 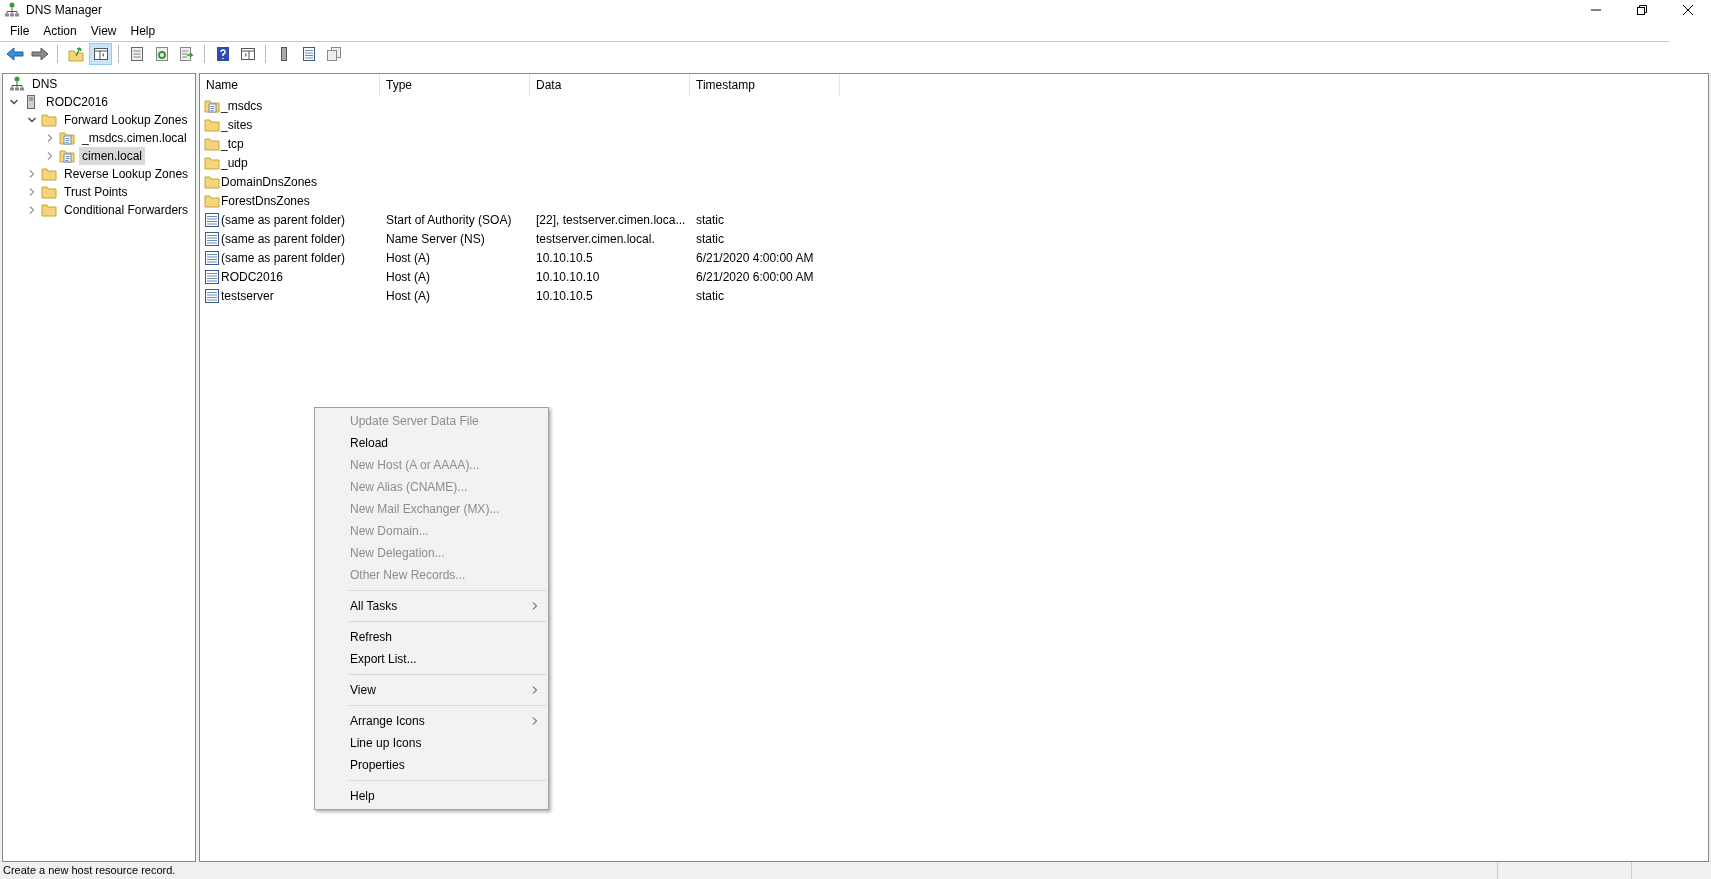 I want to click on list-icon, so click(x=308, y=54).